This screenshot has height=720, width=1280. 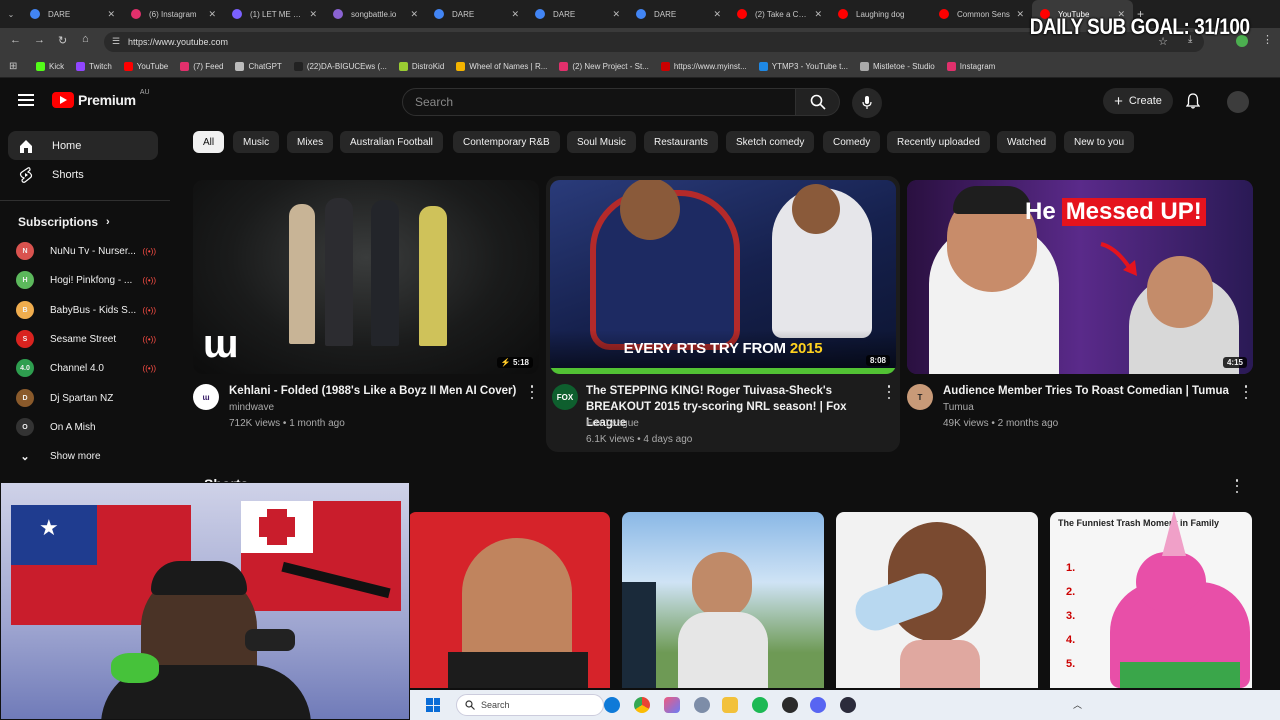 What do you see at coordinates (64, 222) in the screenshot?
I see `subscriptions-header: Subscriptions ›` at bounding box center [64, 222].